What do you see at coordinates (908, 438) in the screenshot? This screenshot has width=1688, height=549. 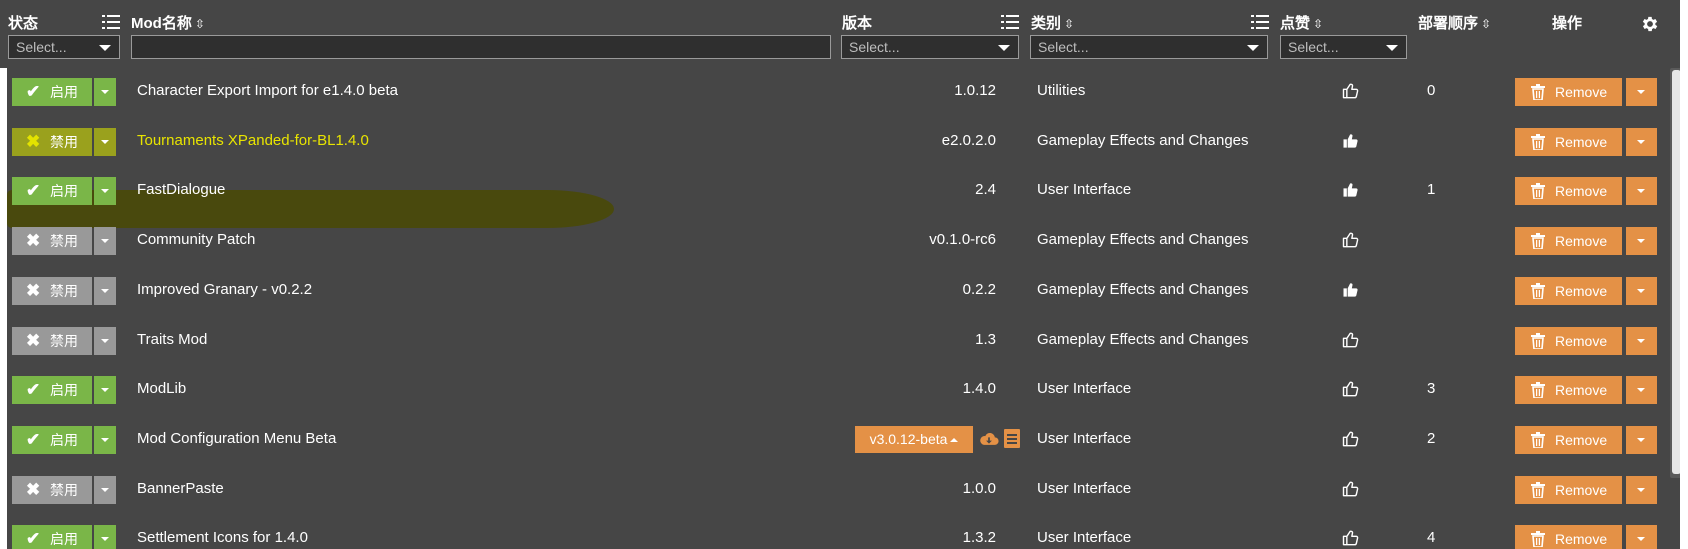 I see `version-label: v3.0.12-beta` at bounding box center [908, 438].